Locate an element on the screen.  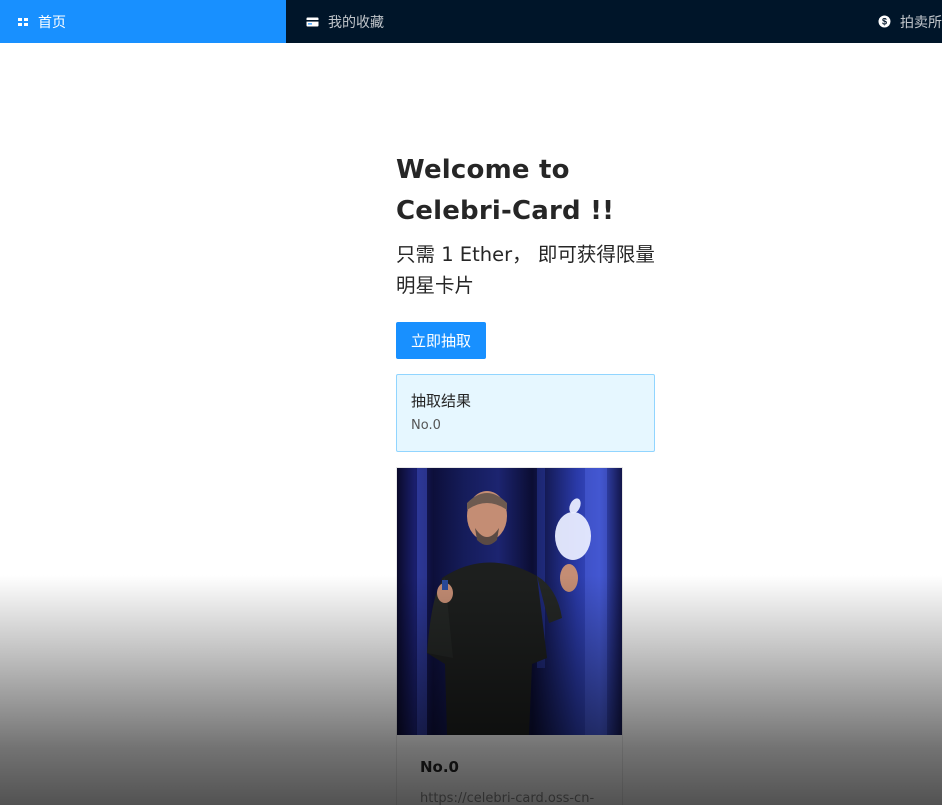
subtitle-text: 只需 1 Ether， 即可获得限量明星卡片 is located at coordinates (525, 270).